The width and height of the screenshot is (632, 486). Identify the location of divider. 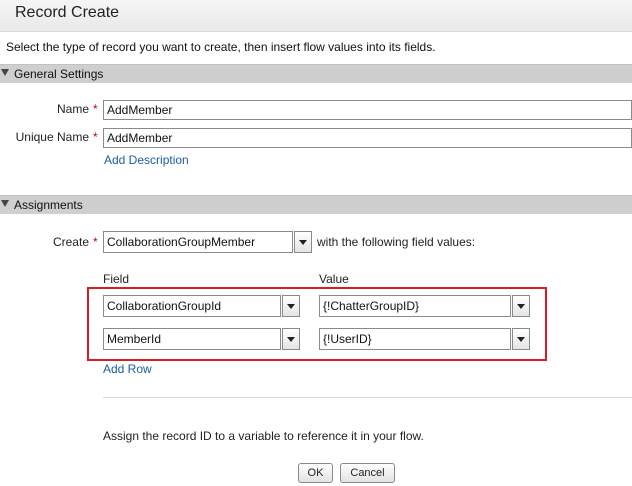
(367, 397).